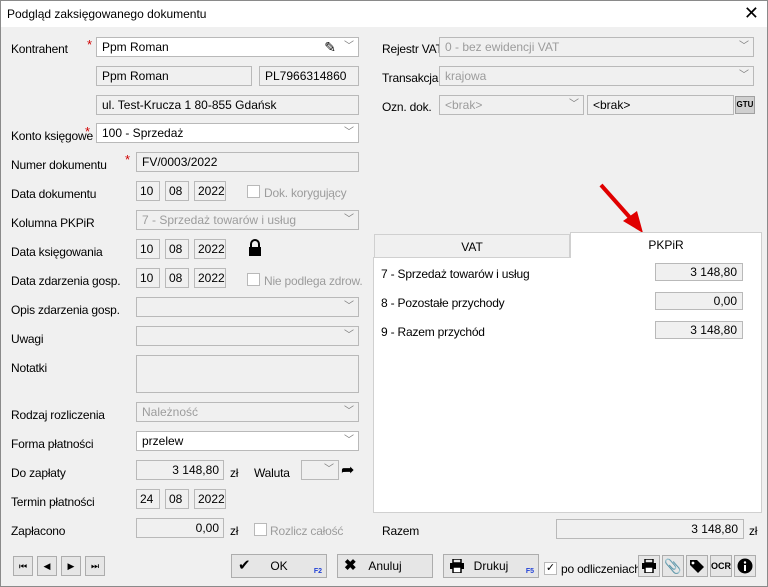 The width and height of the screenshot is (768, 587). What do you see at coordinates (697, 566) in the screenshot?
I see `tags-button` at bounding box center [697, 566].